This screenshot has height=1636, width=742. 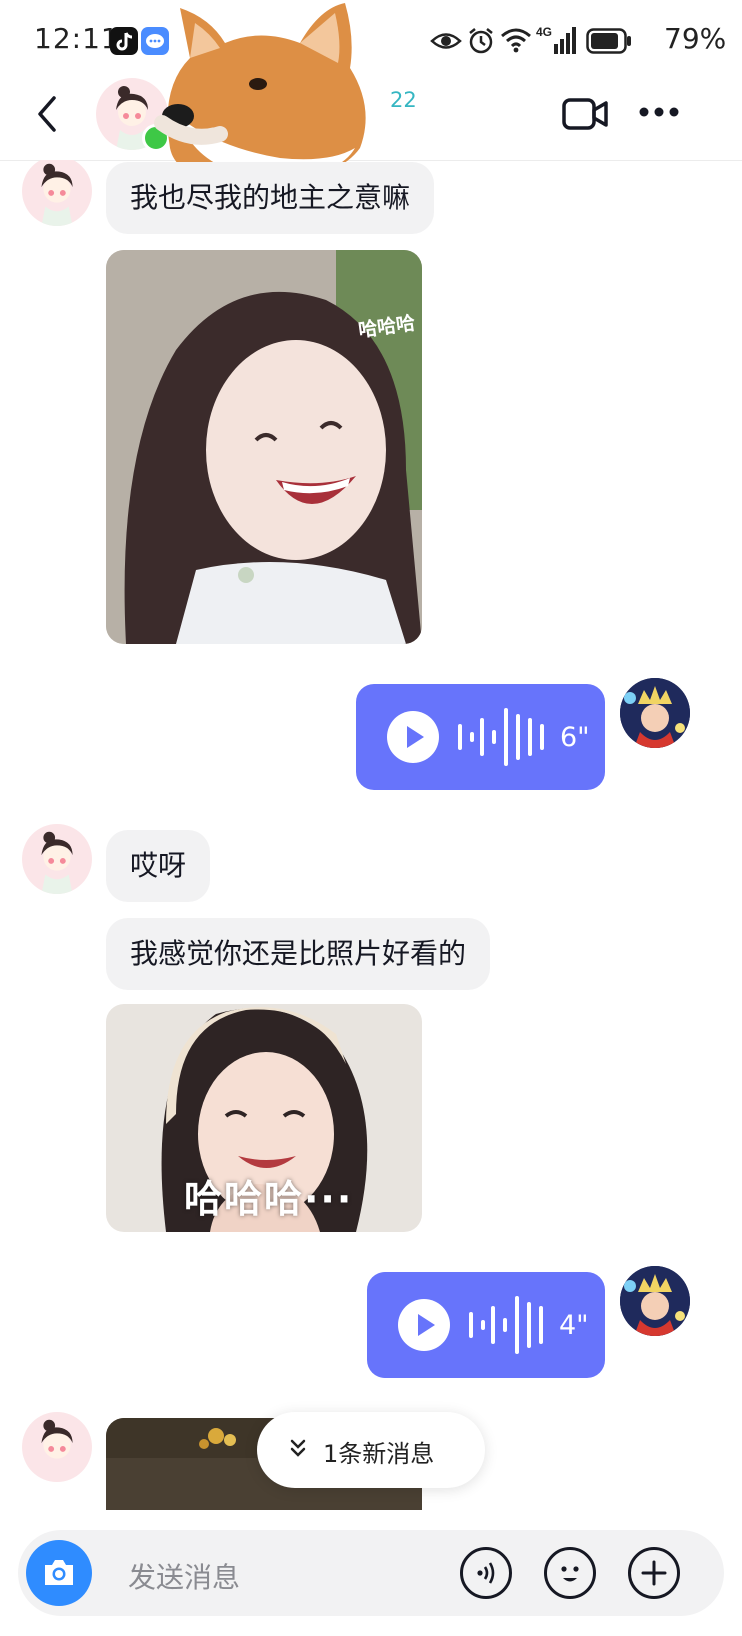 I want to click on message-bubble: 哎呀, so click(x=158, y=866).